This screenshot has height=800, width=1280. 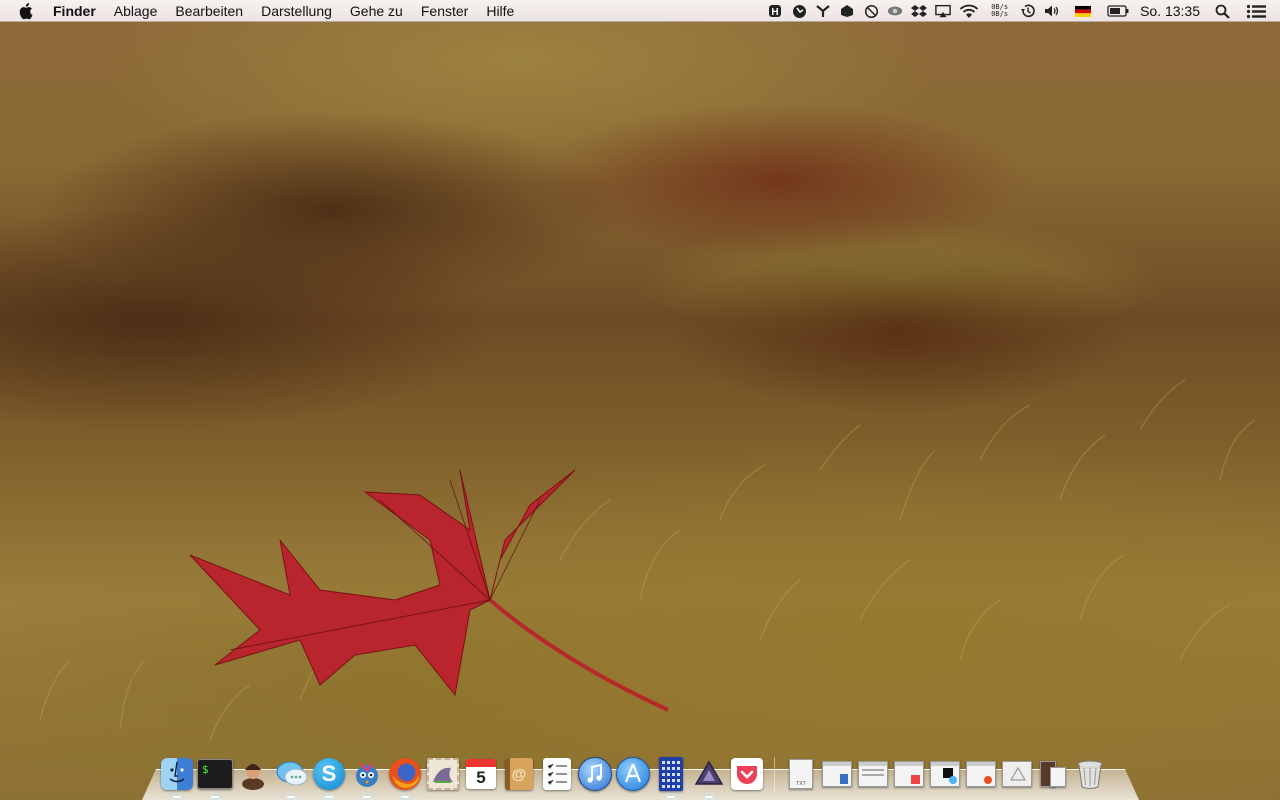 I want to click on dock-contacts-icon: @, so click(x=519, y=774).